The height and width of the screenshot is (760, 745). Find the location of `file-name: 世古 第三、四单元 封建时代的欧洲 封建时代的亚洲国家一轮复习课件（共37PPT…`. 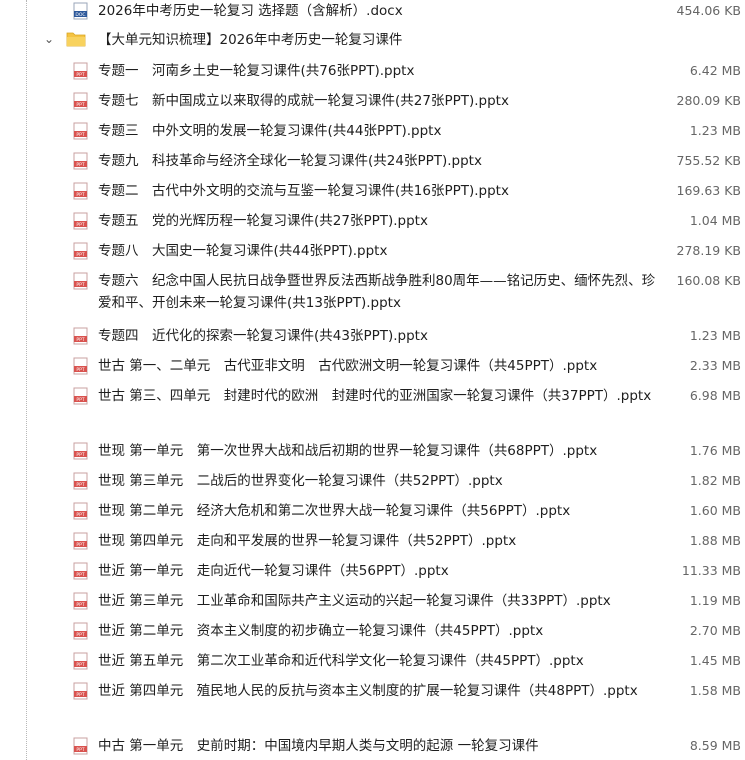

file-name: 世古 第三、四单元 封建时代的欧洲 封建时代的亚洲国家一轮复习课件（共37PPT… is located at coordinates (375, 396).